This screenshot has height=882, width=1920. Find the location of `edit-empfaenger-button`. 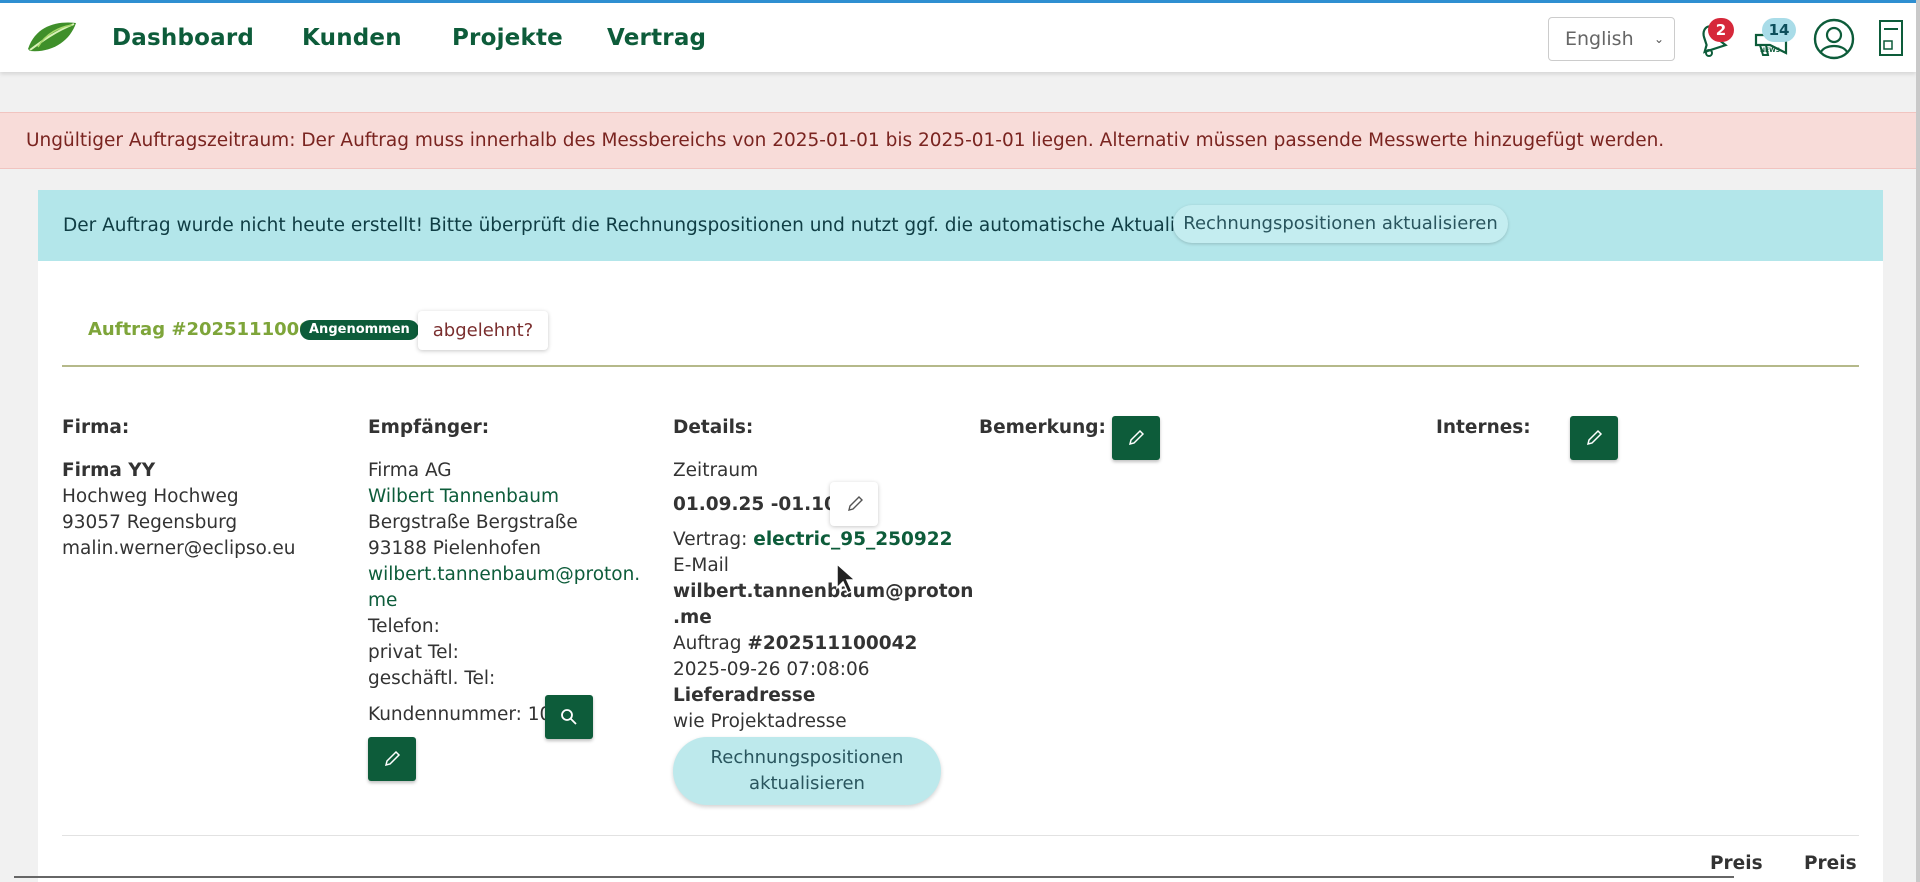

edit-empfaenger-button is located at coordinates (392, 759).